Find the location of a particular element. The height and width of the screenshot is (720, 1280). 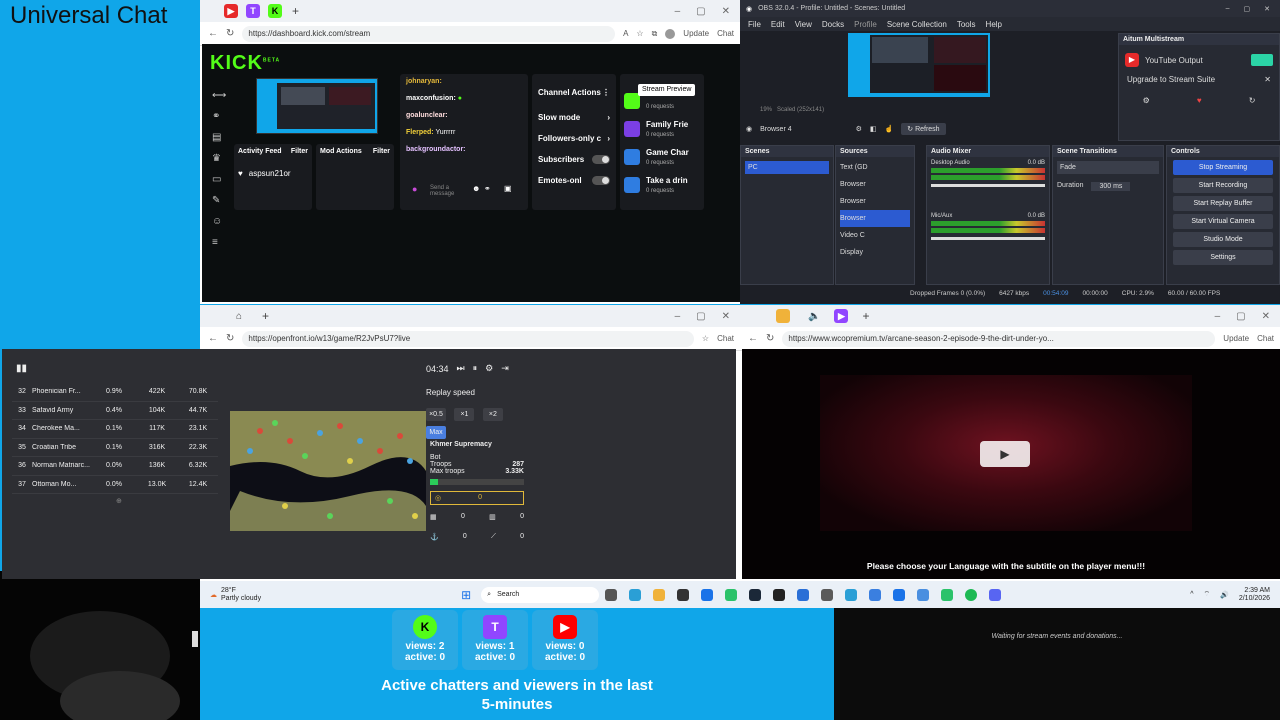

menu-file: File is located at coordinates (754, 24).